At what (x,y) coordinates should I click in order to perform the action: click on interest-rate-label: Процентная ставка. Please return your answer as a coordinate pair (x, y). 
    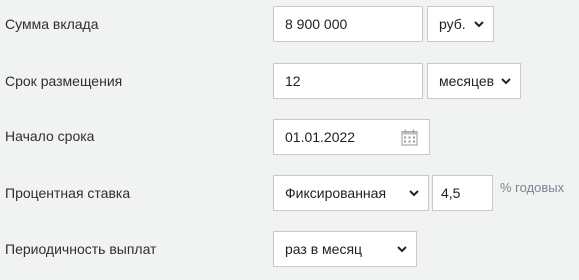
    Looking at the image, I should click on (68, 193).